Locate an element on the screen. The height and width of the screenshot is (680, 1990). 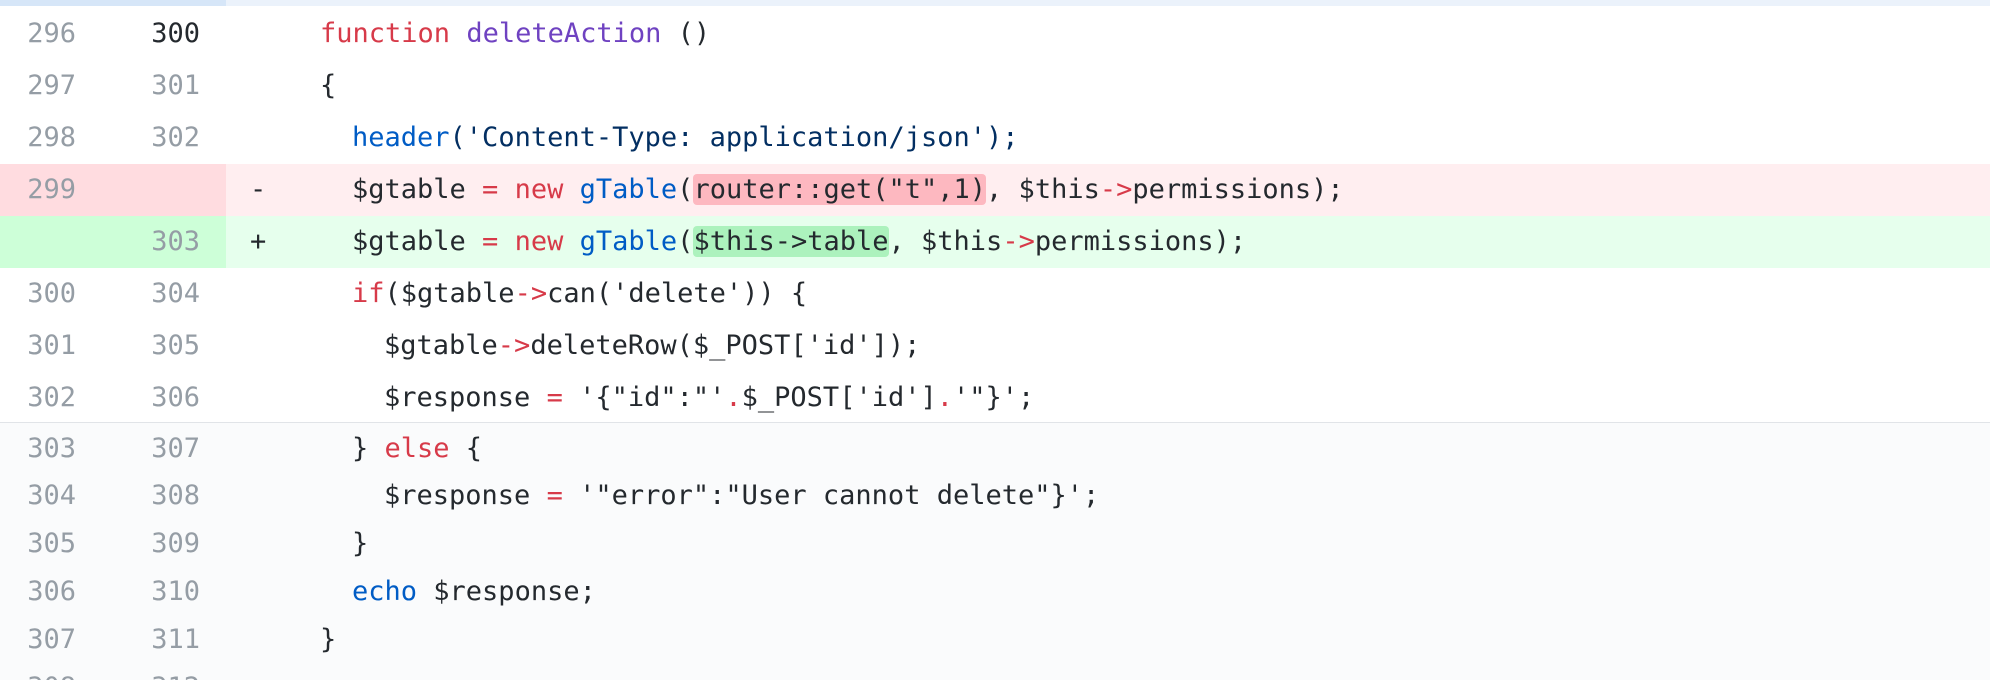
diff-line: 296 300 function deleteAction () is located at coordinates (995, 34).